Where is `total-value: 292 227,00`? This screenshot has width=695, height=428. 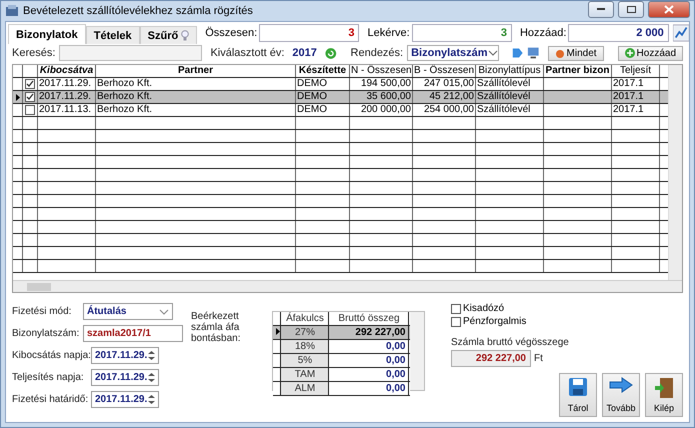 total-value: 292 227,00 is located at coordinates (490, 358).